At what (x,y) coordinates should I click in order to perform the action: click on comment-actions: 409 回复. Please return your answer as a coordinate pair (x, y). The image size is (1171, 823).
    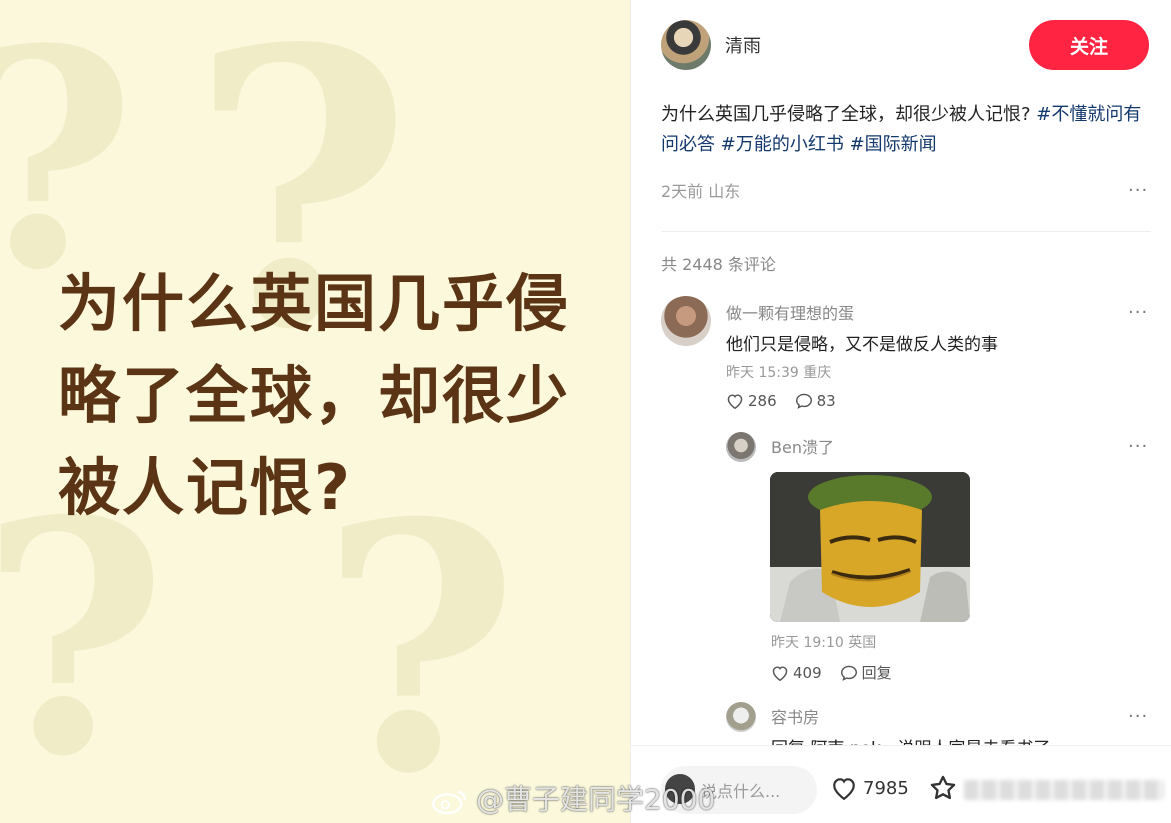
    Looking at the image, I should click on (840, 672).